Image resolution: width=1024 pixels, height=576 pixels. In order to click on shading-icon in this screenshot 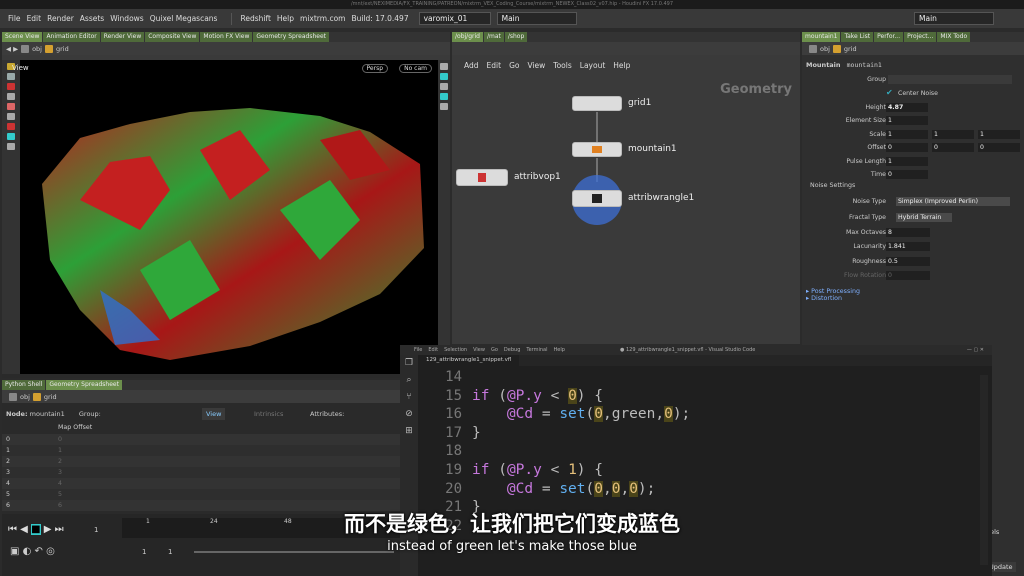, I will do `click(444, 86)`.